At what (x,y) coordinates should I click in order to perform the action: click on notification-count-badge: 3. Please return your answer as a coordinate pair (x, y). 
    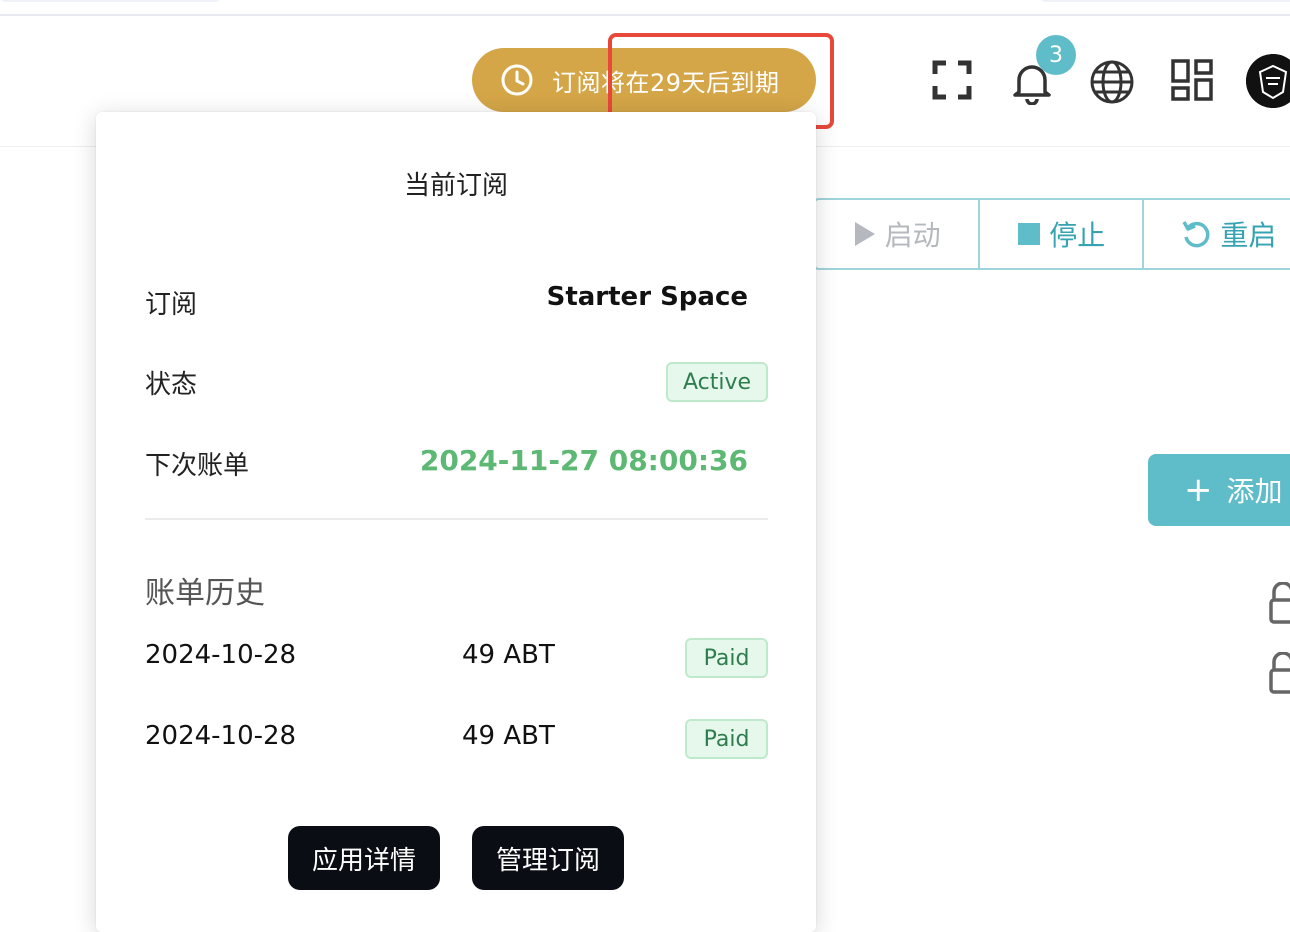
    Looking at the image, I should click on (1056, 55).